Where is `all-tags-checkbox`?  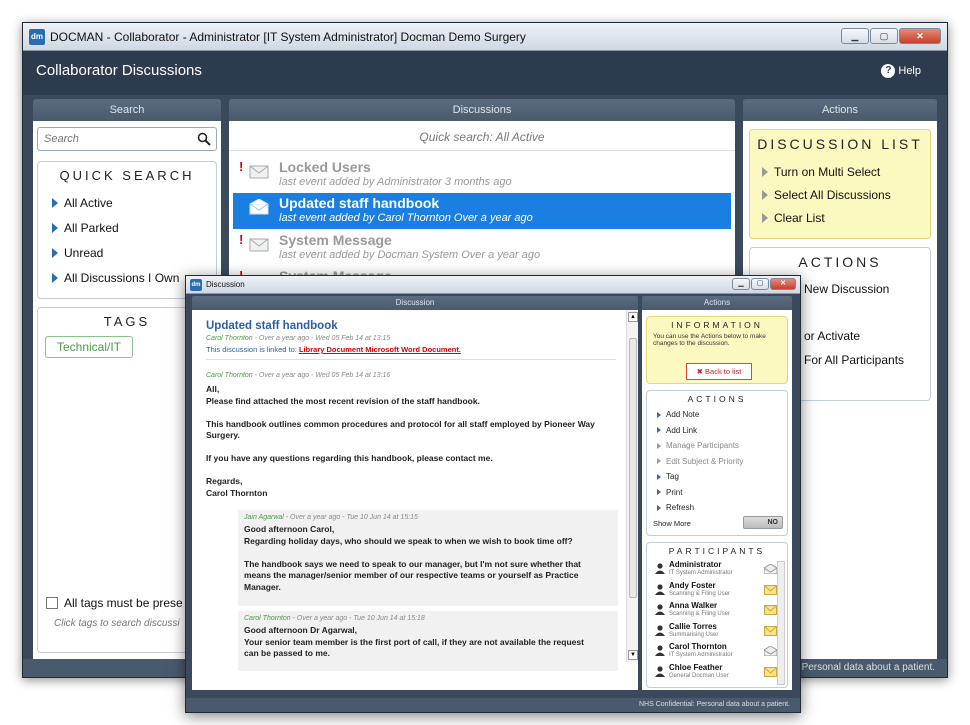
all-tags-checkbox is located at coordinates (52, 603).